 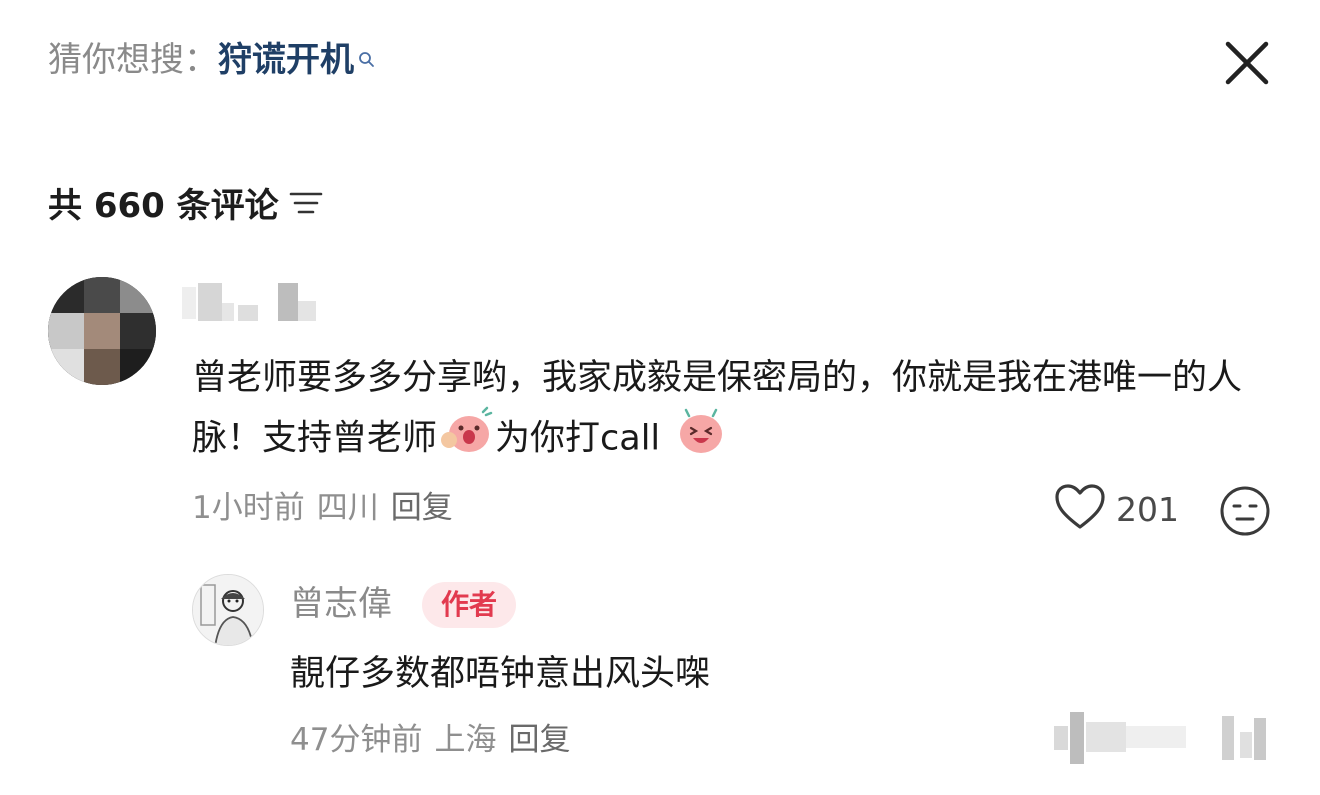 I want to click on comment-location: 四川, so click(x=347, y=508).